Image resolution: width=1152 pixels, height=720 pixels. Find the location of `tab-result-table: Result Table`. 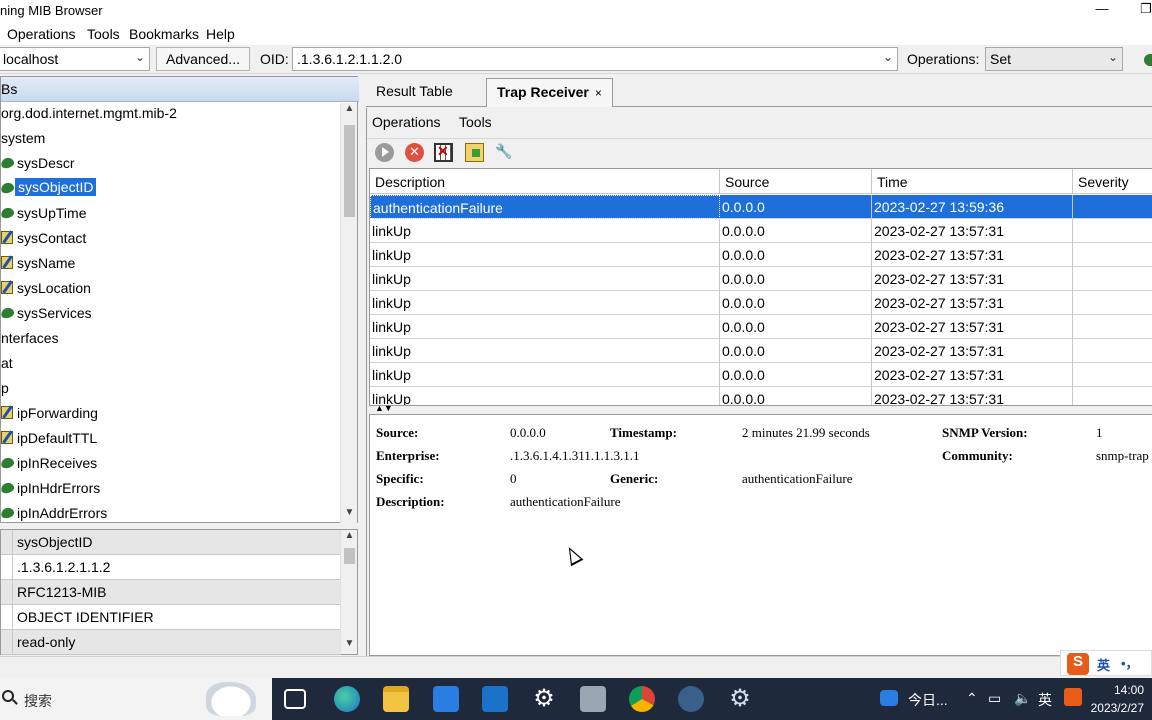

tab-result-table: Result Table is located at coordinates (414, 92).